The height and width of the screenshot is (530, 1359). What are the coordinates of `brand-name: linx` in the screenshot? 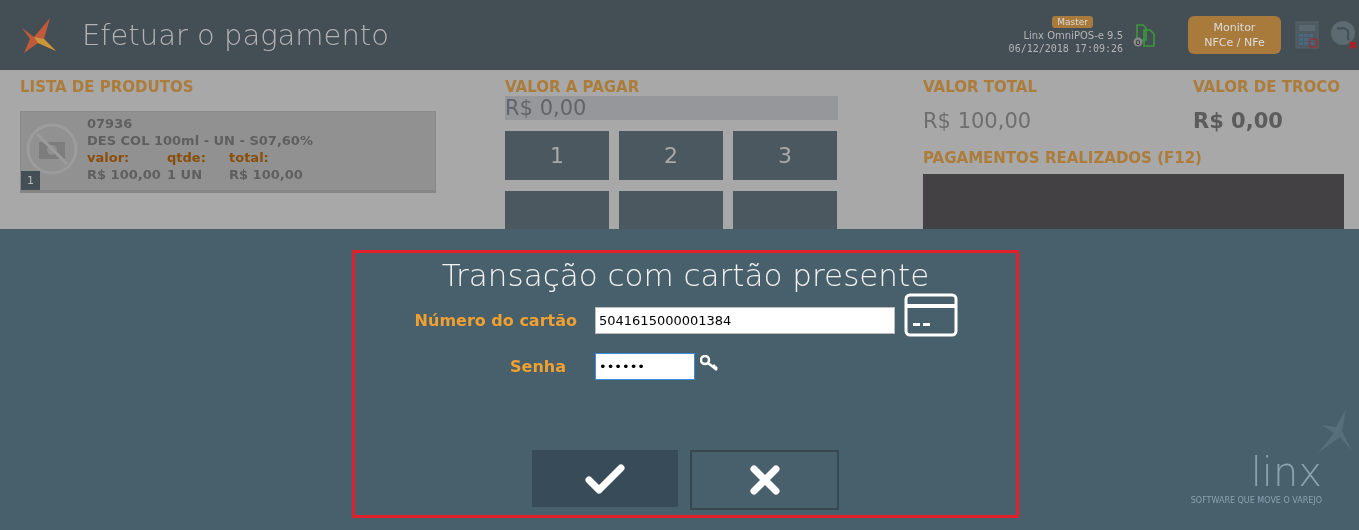 It's located at (1286, 472).